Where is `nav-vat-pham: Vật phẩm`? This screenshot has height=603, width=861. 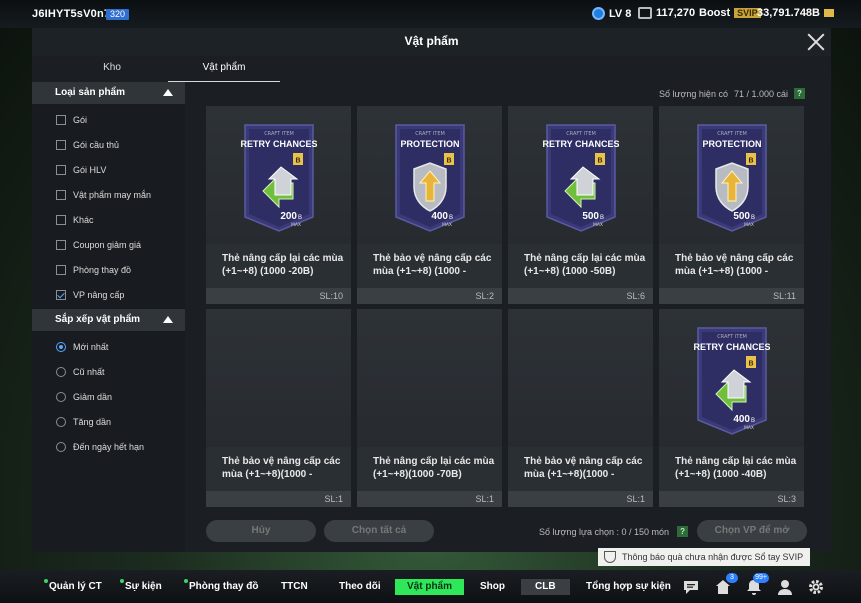
nav-vat-pham: Vật phẩm is located at coordinates (430, 587).